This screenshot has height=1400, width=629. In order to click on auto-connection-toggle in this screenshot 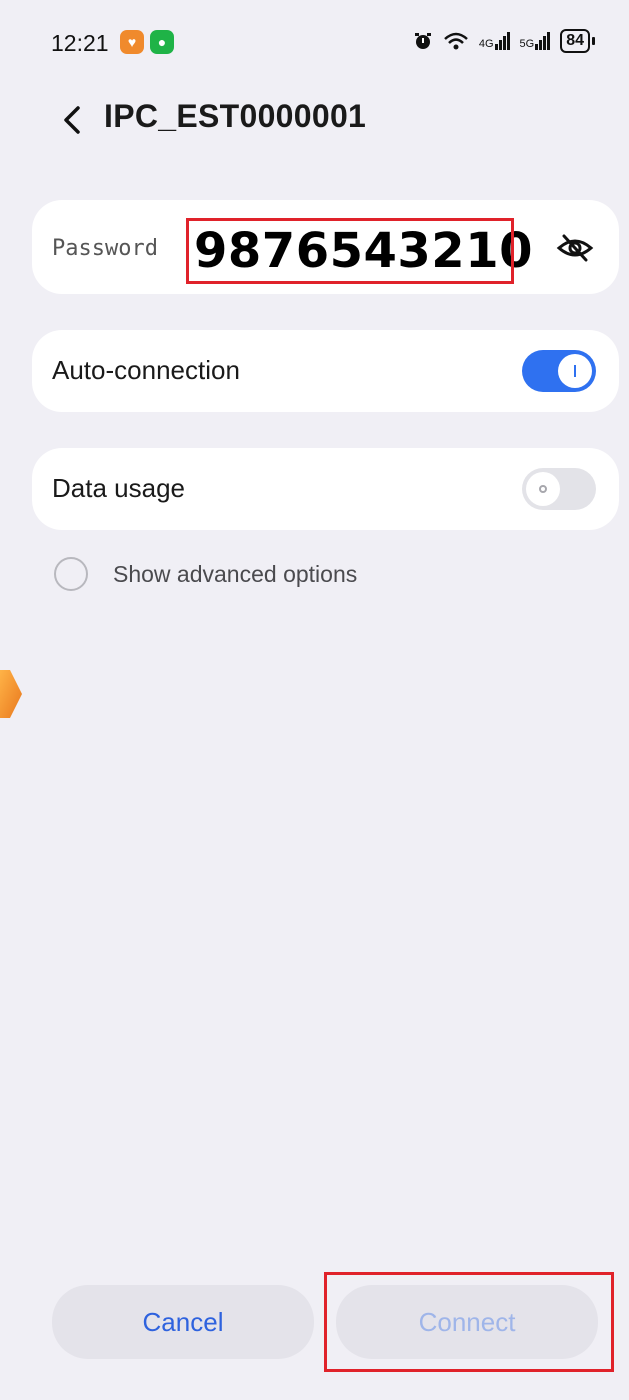, I will do `click(559, 371)`.